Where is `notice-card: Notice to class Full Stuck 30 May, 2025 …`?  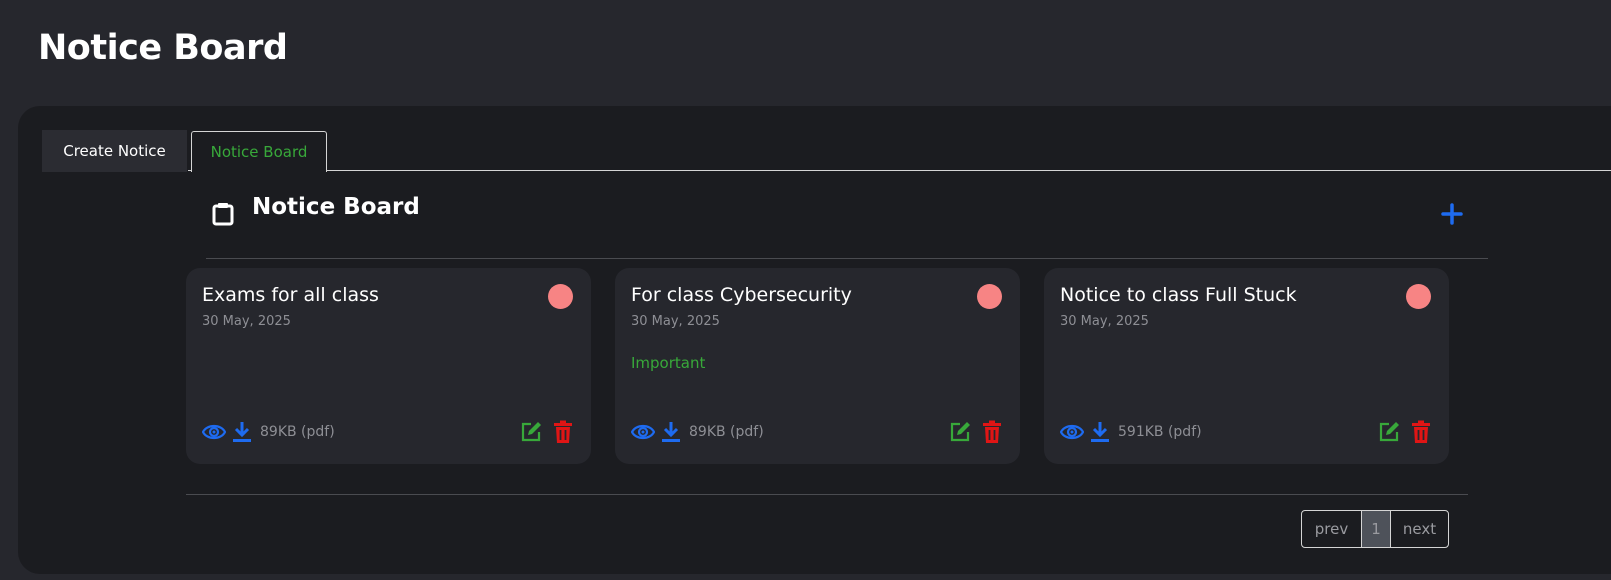
notice-card: Notice to class Full Stuck 30 May, 2025 … is located at coordinates (1246, 366).